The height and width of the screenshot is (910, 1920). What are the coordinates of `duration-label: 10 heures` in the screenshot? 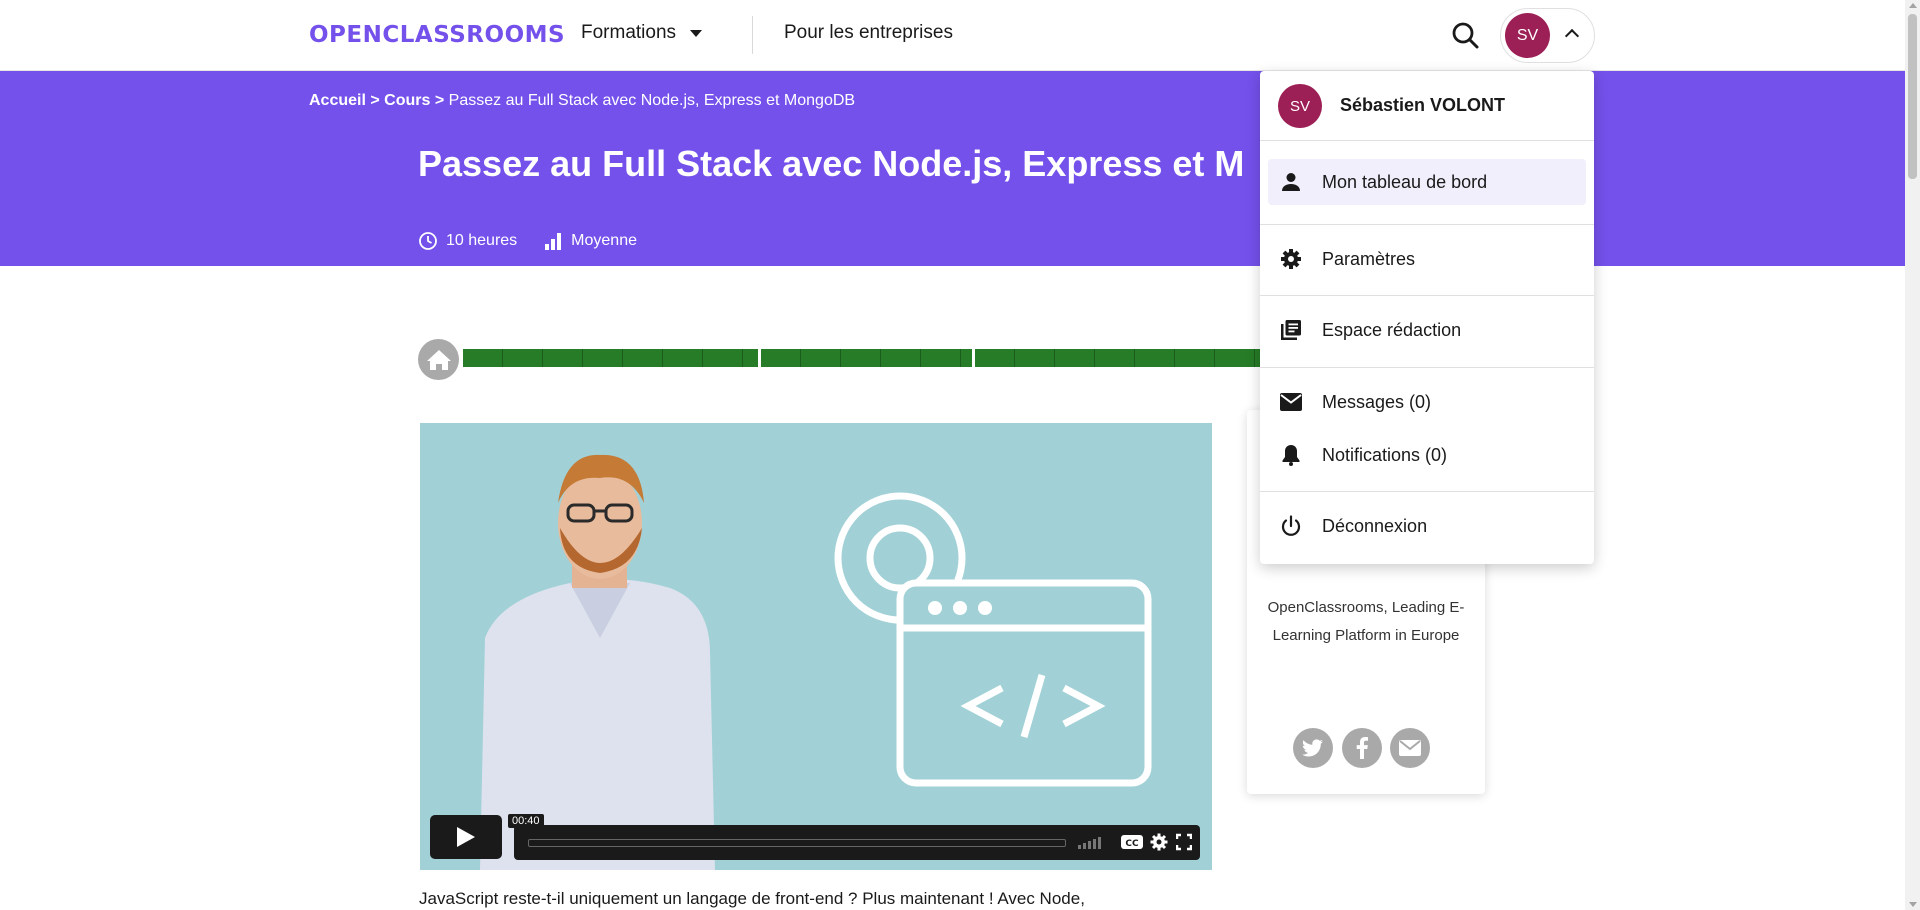 It's located at (482, 240).